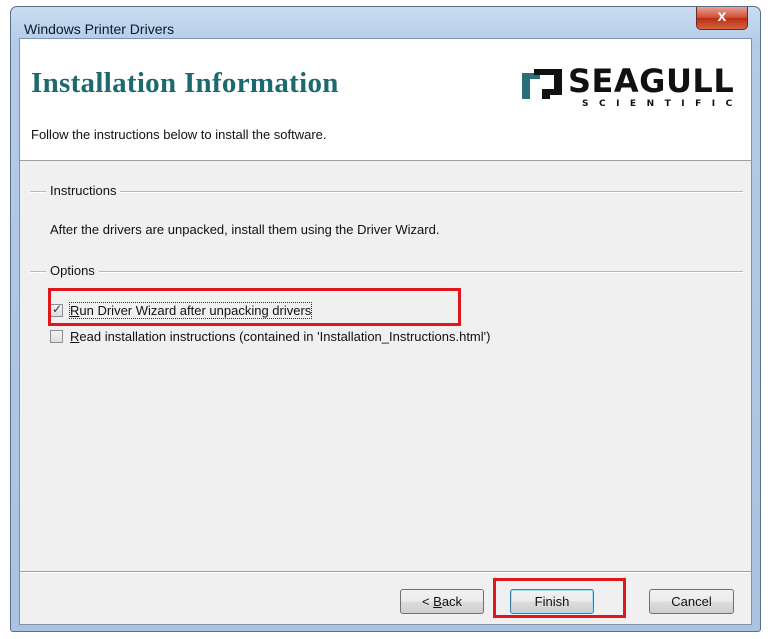  What do you see at coordinates (662, 104) in the screenshot?
I see `logo-subtext: SCIENTIFIC` at bounding box center [662, 104].